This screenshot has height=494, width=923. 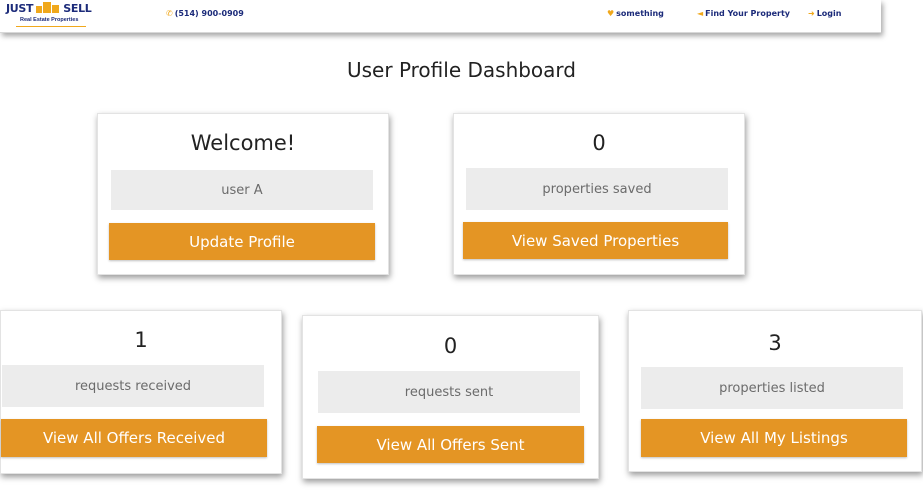 What do you see at coordinates (141, 340) in the screenshot?
I see `received-count: 1` at bounding box center [141, 340].